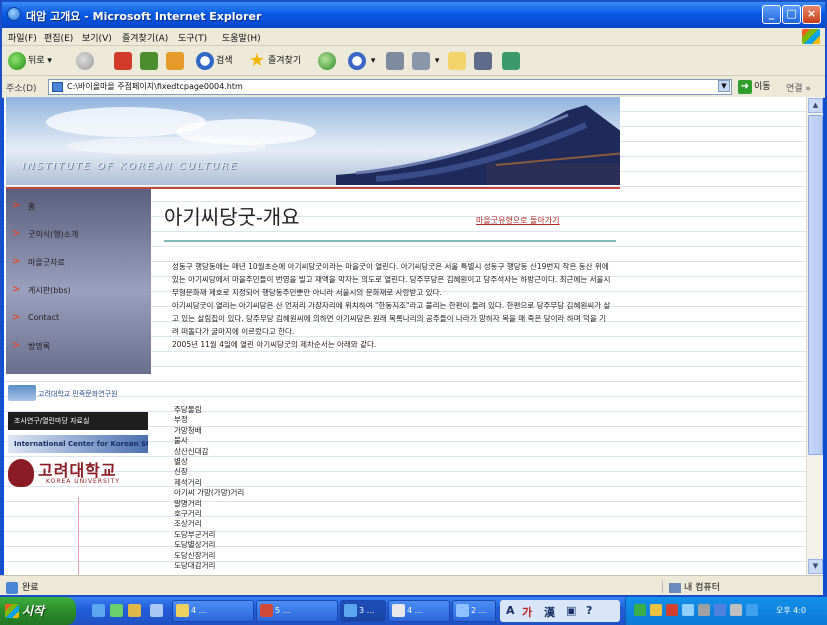 The height and width of the screenshot is (625, 827). Describe the element at coordinates (16, 261) in the screenshot. I see `arrow-icon: >` at that location.